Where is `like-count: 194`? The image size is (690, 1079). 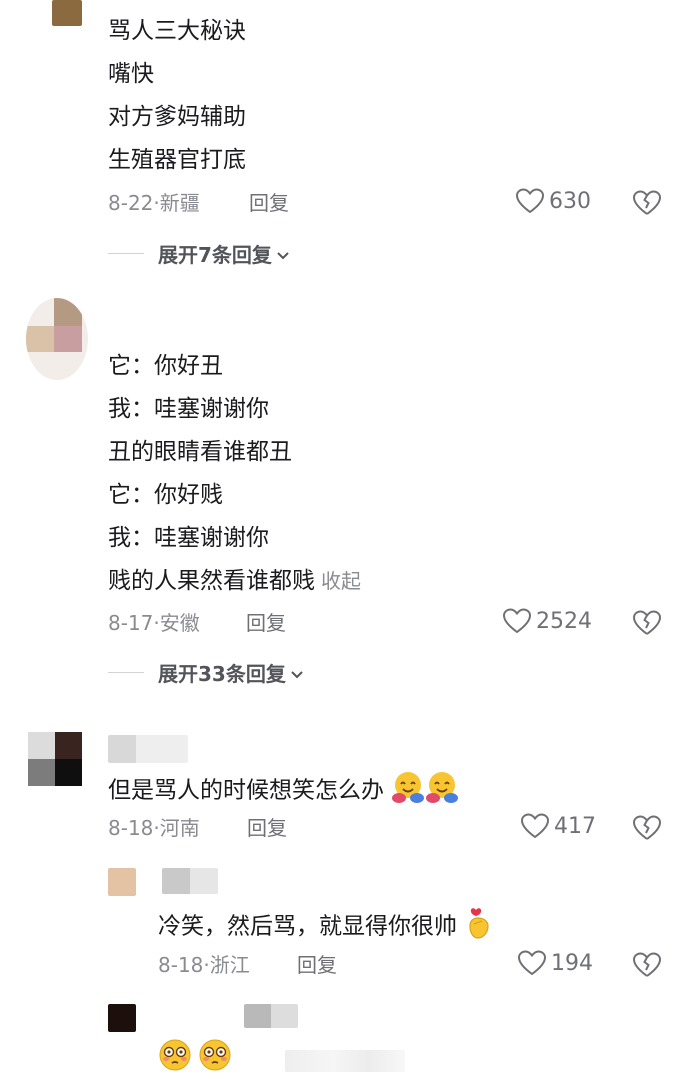 like-count: 194 is located at coordinates (572, 963).